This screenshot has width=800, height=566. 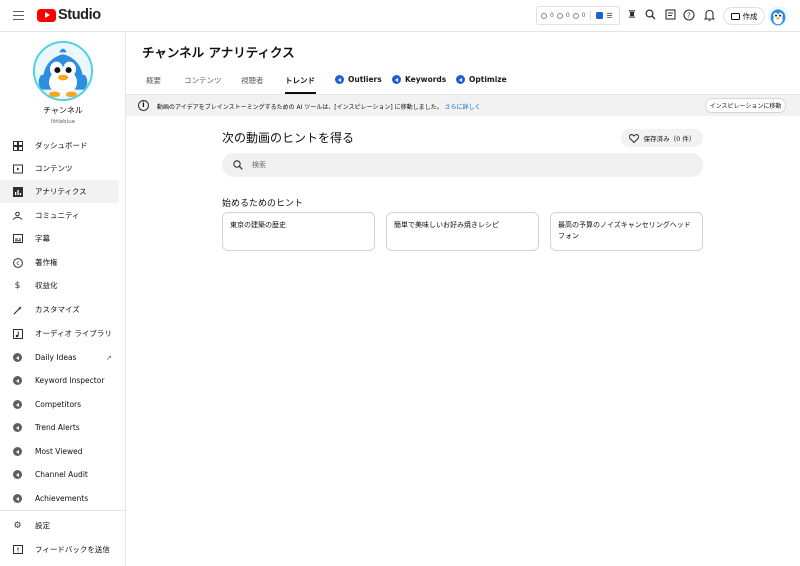 What do you see at coordinates (481, 79) in the screenshot?
I see `tab-optimize: Optimize` at bounding box center [481, 79].